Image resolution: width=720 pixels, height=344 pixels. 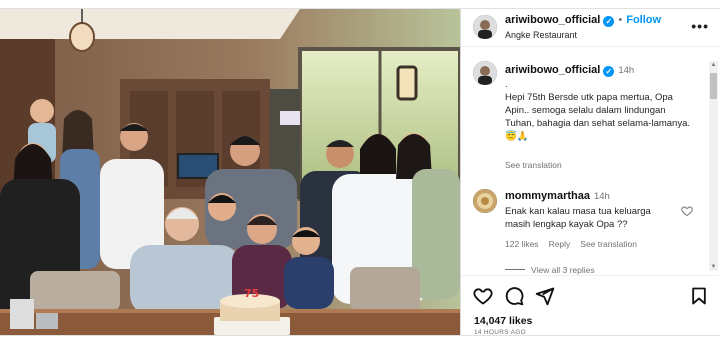 I want to click on post-author: ariwibowo_official ✓ • Follow, so click(x=583, y=20).